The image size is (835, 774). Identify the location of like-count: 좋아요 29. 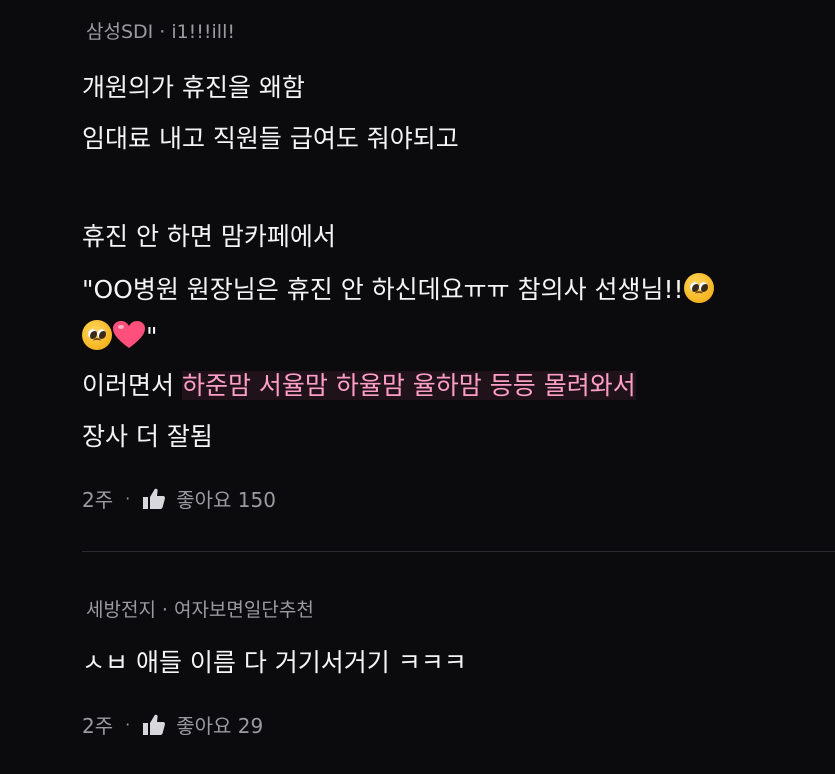
(220, 726).